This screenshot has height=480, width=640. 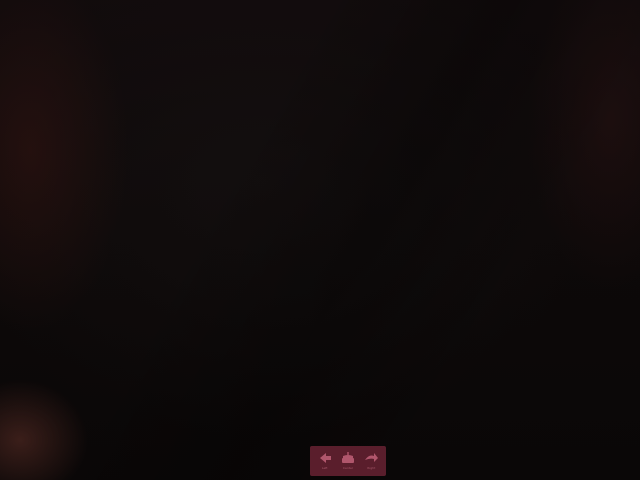 I want to click on left-button: Left, so click(x=325, y=461).